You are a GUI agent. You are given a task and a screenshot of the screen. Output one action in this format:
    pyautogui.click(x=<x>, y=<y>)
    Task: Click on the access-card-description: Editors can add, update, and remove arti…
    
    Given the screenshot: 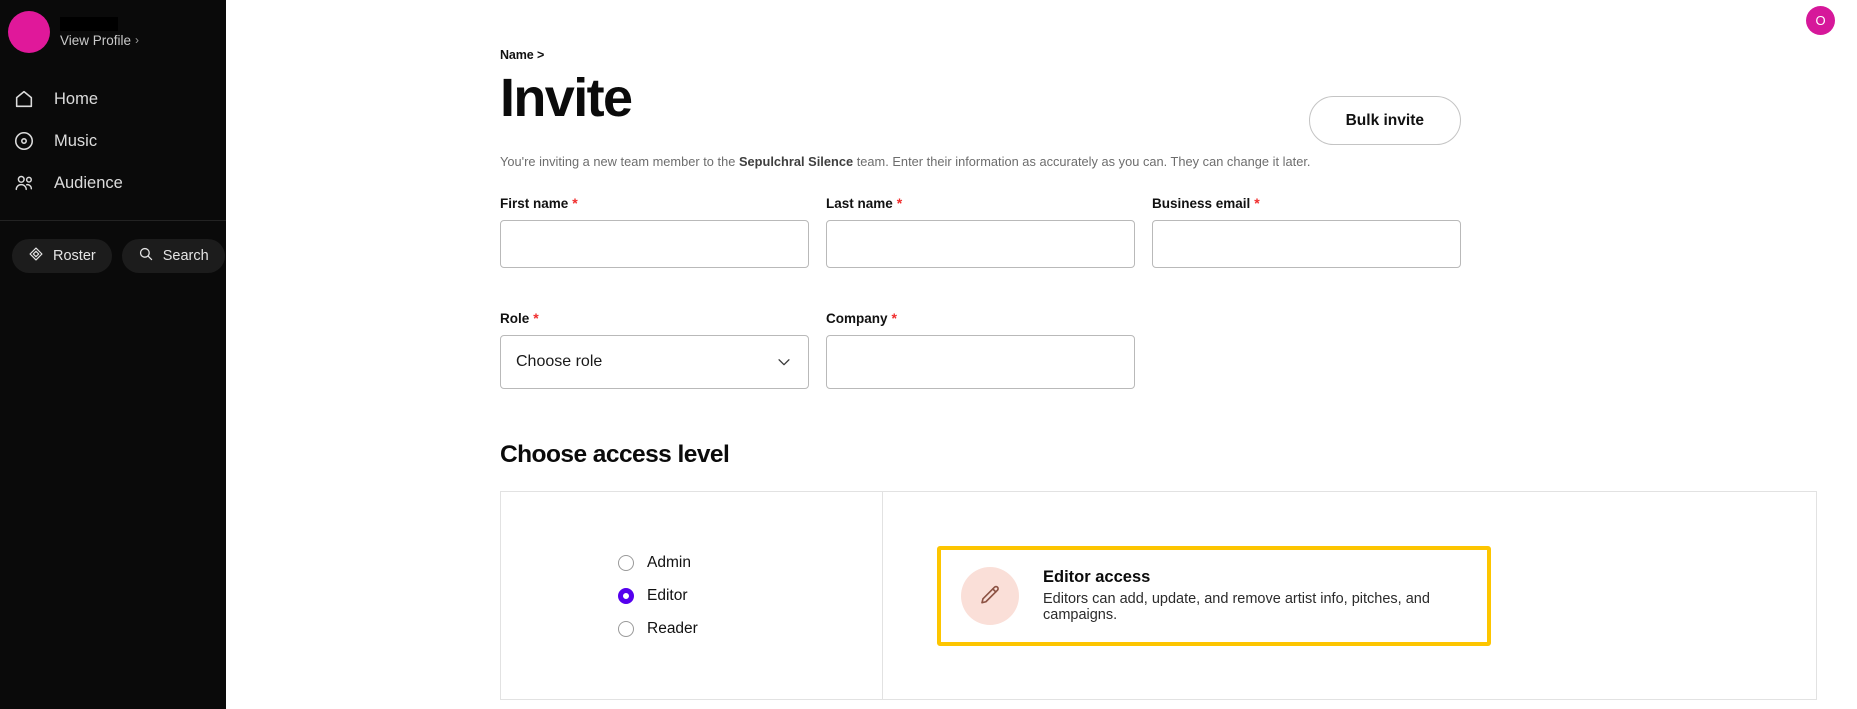 What is the action you would take?
    pyautogui.click(x=1236, y=607)
    